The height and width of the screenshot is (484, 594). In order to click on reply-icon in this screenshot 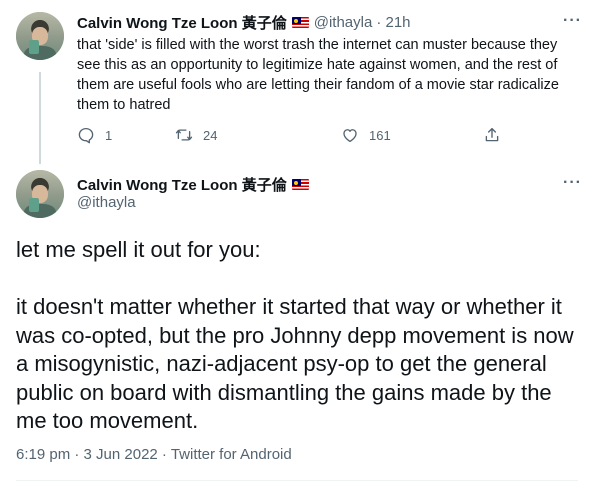, I will do `click(86, 135)`.